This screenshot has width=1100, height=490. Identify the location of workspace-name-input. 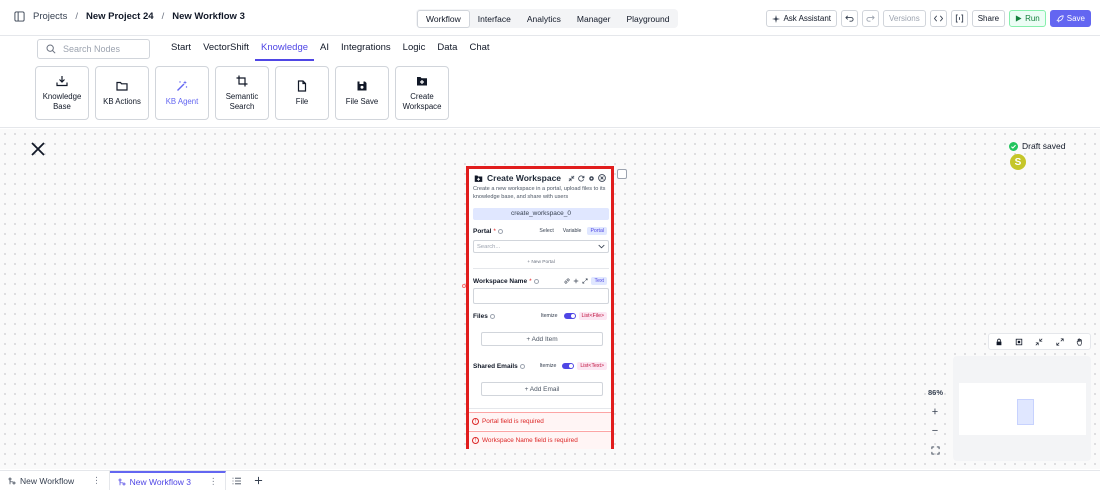
(541, 296).